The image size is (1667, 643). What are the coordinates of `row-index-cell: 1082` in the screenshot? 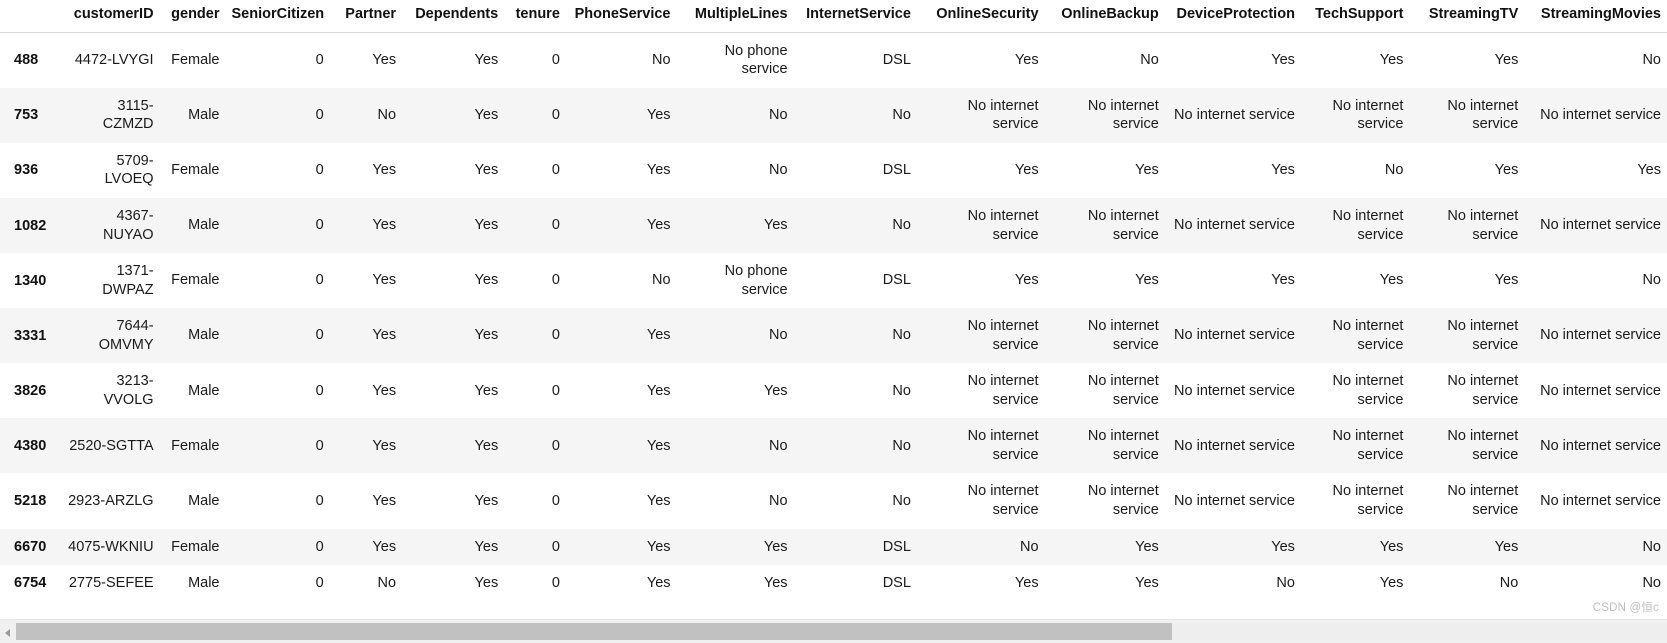 It's located at (30, 225).